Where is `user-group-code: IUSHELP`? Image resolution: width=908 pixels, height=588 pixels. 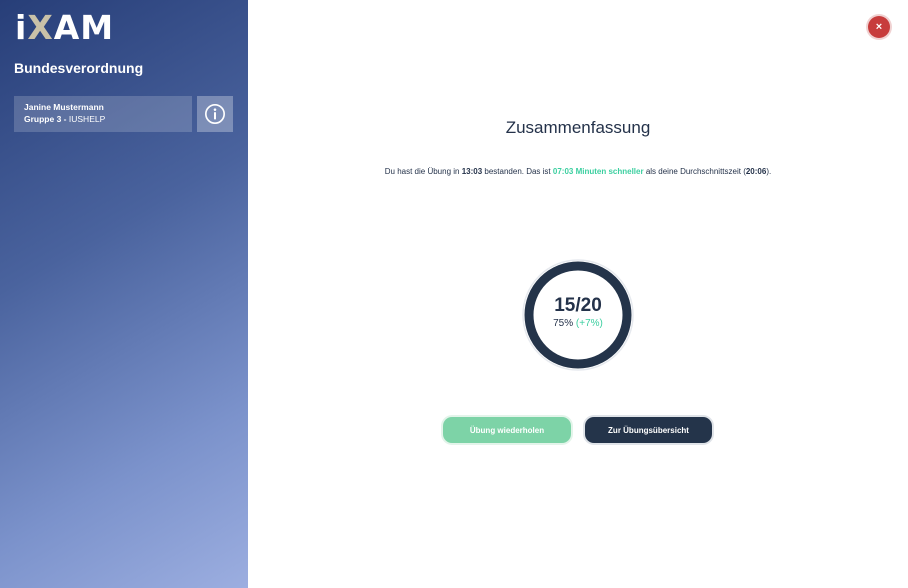 user-group-code: IUSHELP is located at coordinates (87, 119).